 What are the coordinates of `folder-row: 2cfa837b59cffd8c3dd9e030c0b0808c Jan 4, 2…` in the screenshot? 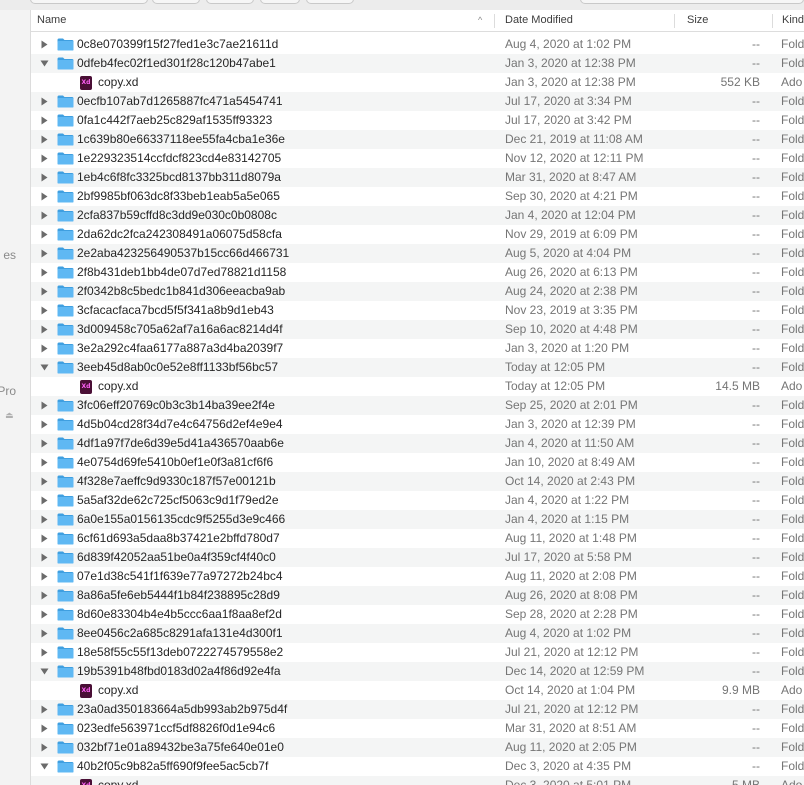 It's located at (417, 215).